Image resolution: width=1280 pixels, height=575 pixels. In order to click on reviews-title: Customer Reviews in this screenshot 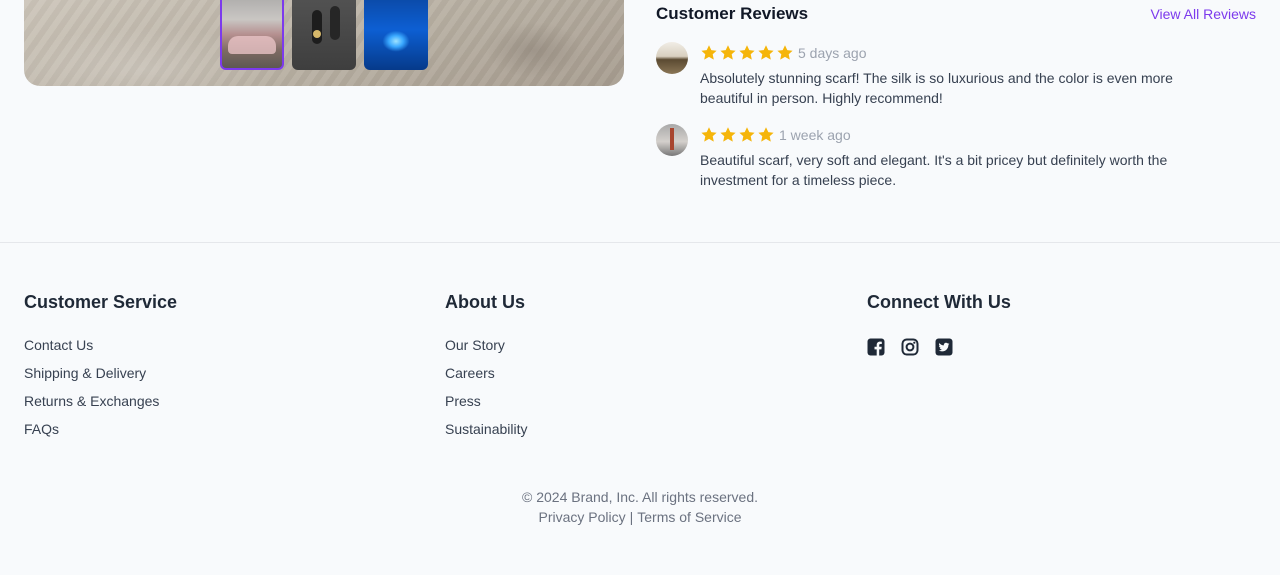, I will do `click(732, 13)`.